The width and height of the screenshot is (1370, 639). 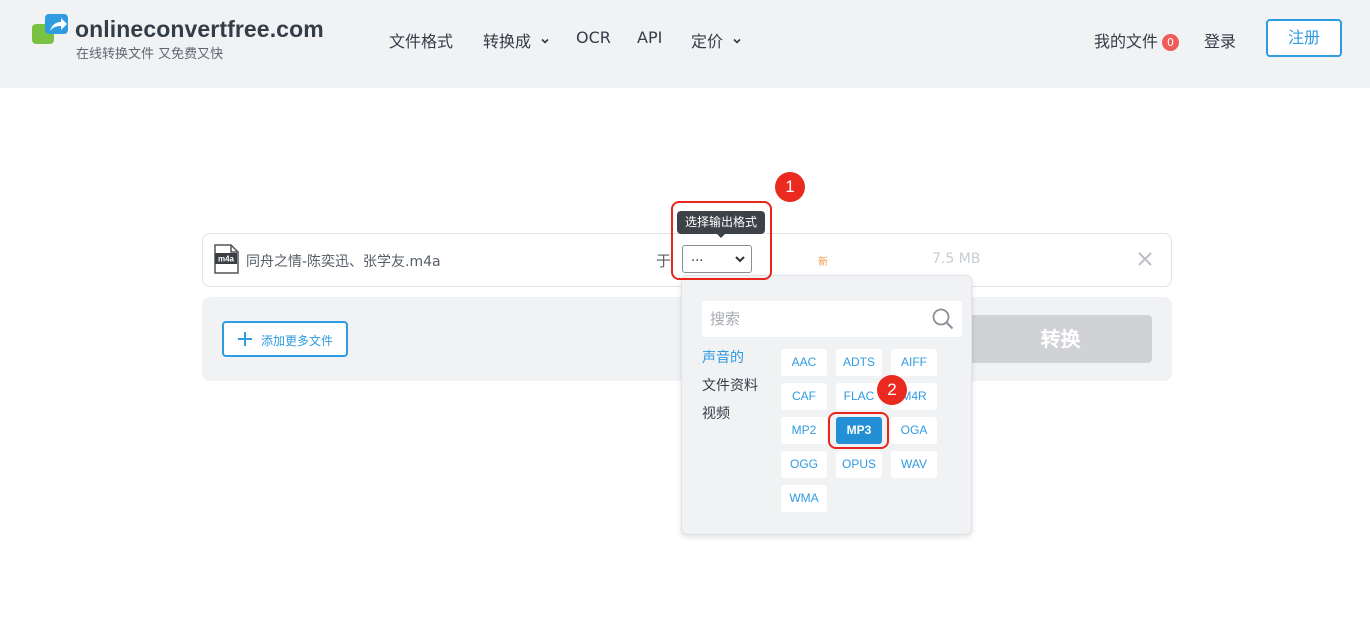 What do you see at coordinates (343, 262) in the screenshot?
I see `file-name: 同舟之情-陈奕迅、张学友.m4a` at bounding box center [343, 262].